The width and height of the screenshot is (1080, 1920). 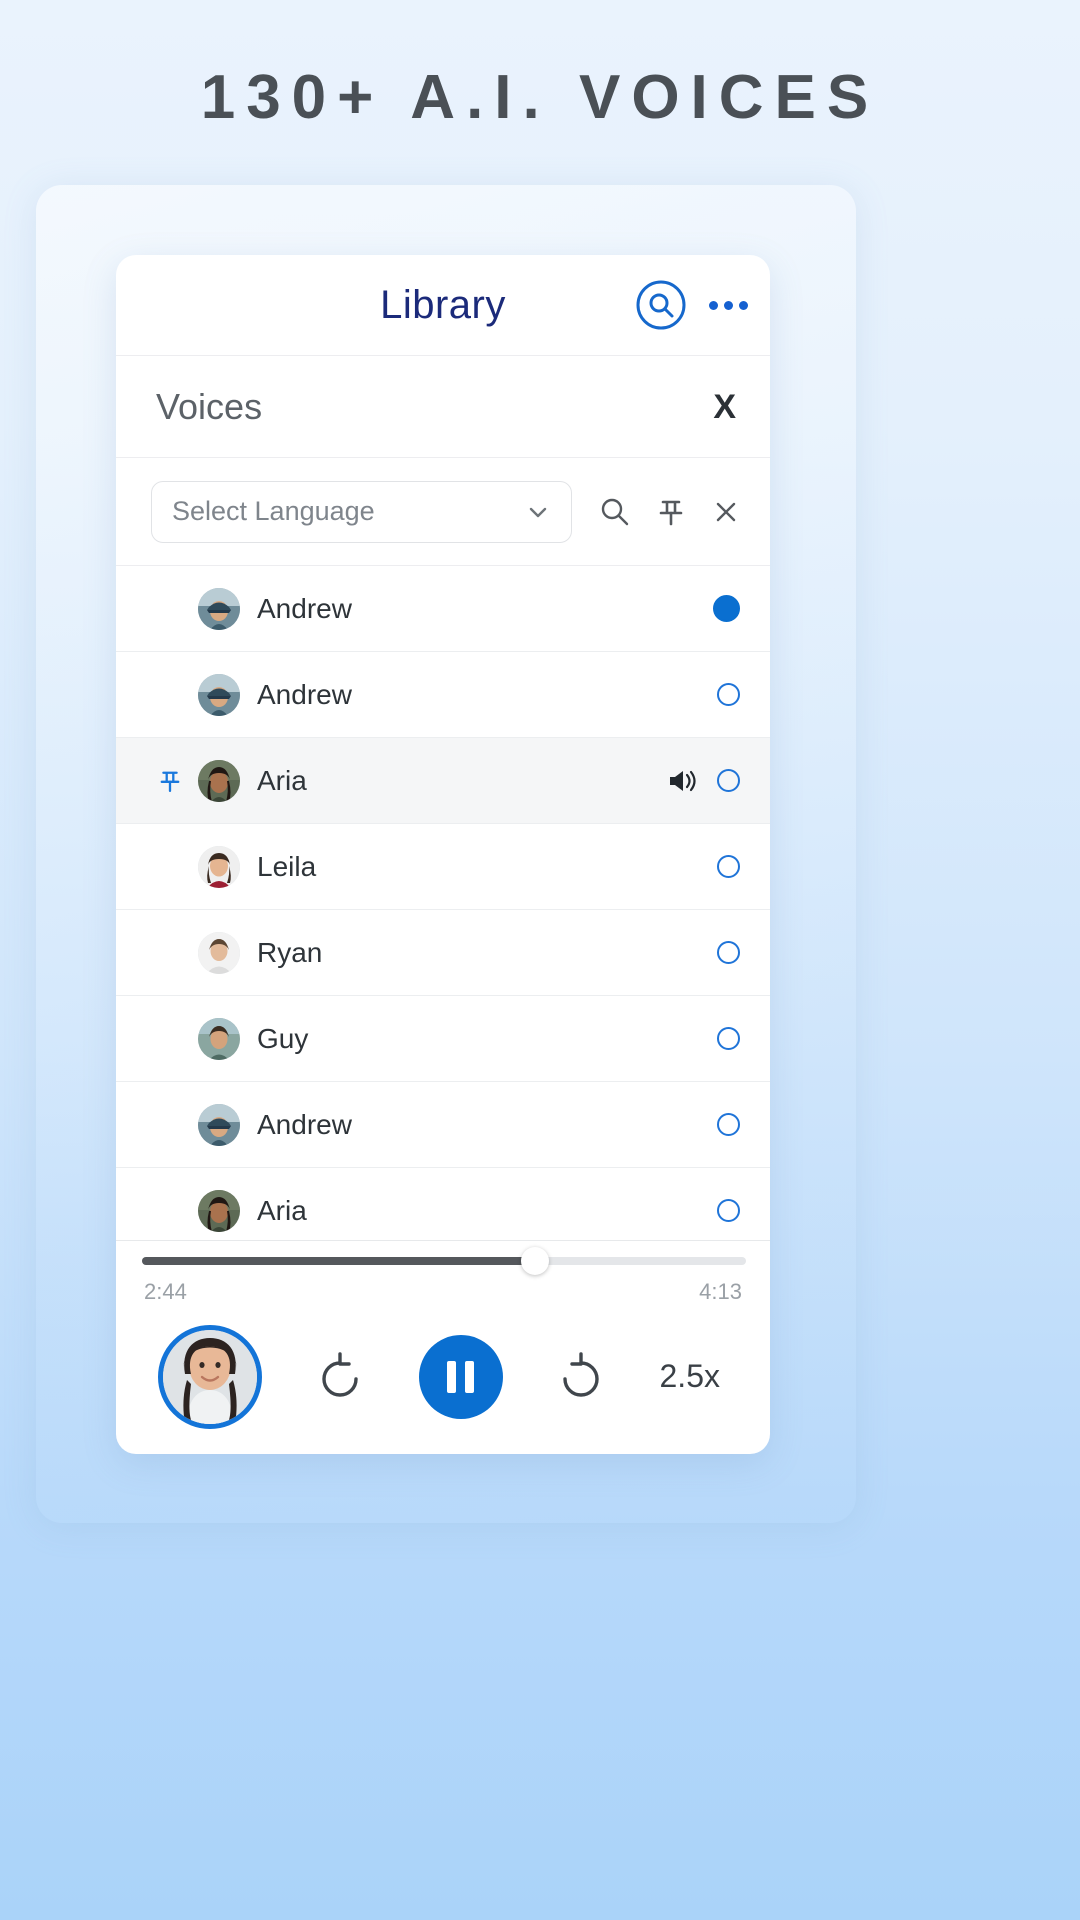 What do you see at coordinates (615, 512) in the screenshot?
I see `search-icon` at bounding box center [615, 512].